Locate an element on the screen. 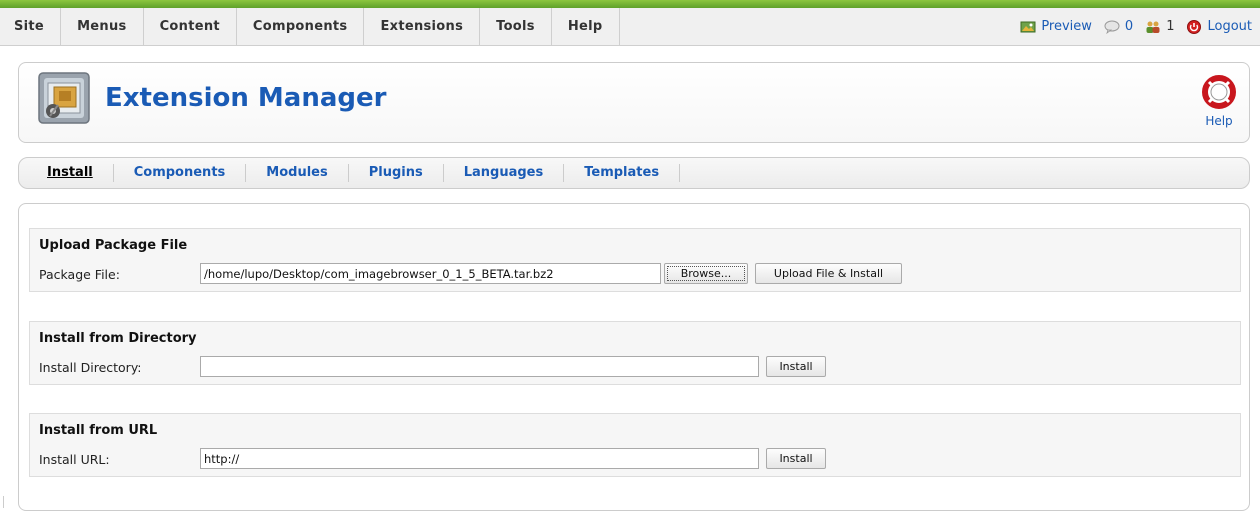 This screenshot has width=1260, height=519. tab-templates: Templates is located at coordinates (622, 173).